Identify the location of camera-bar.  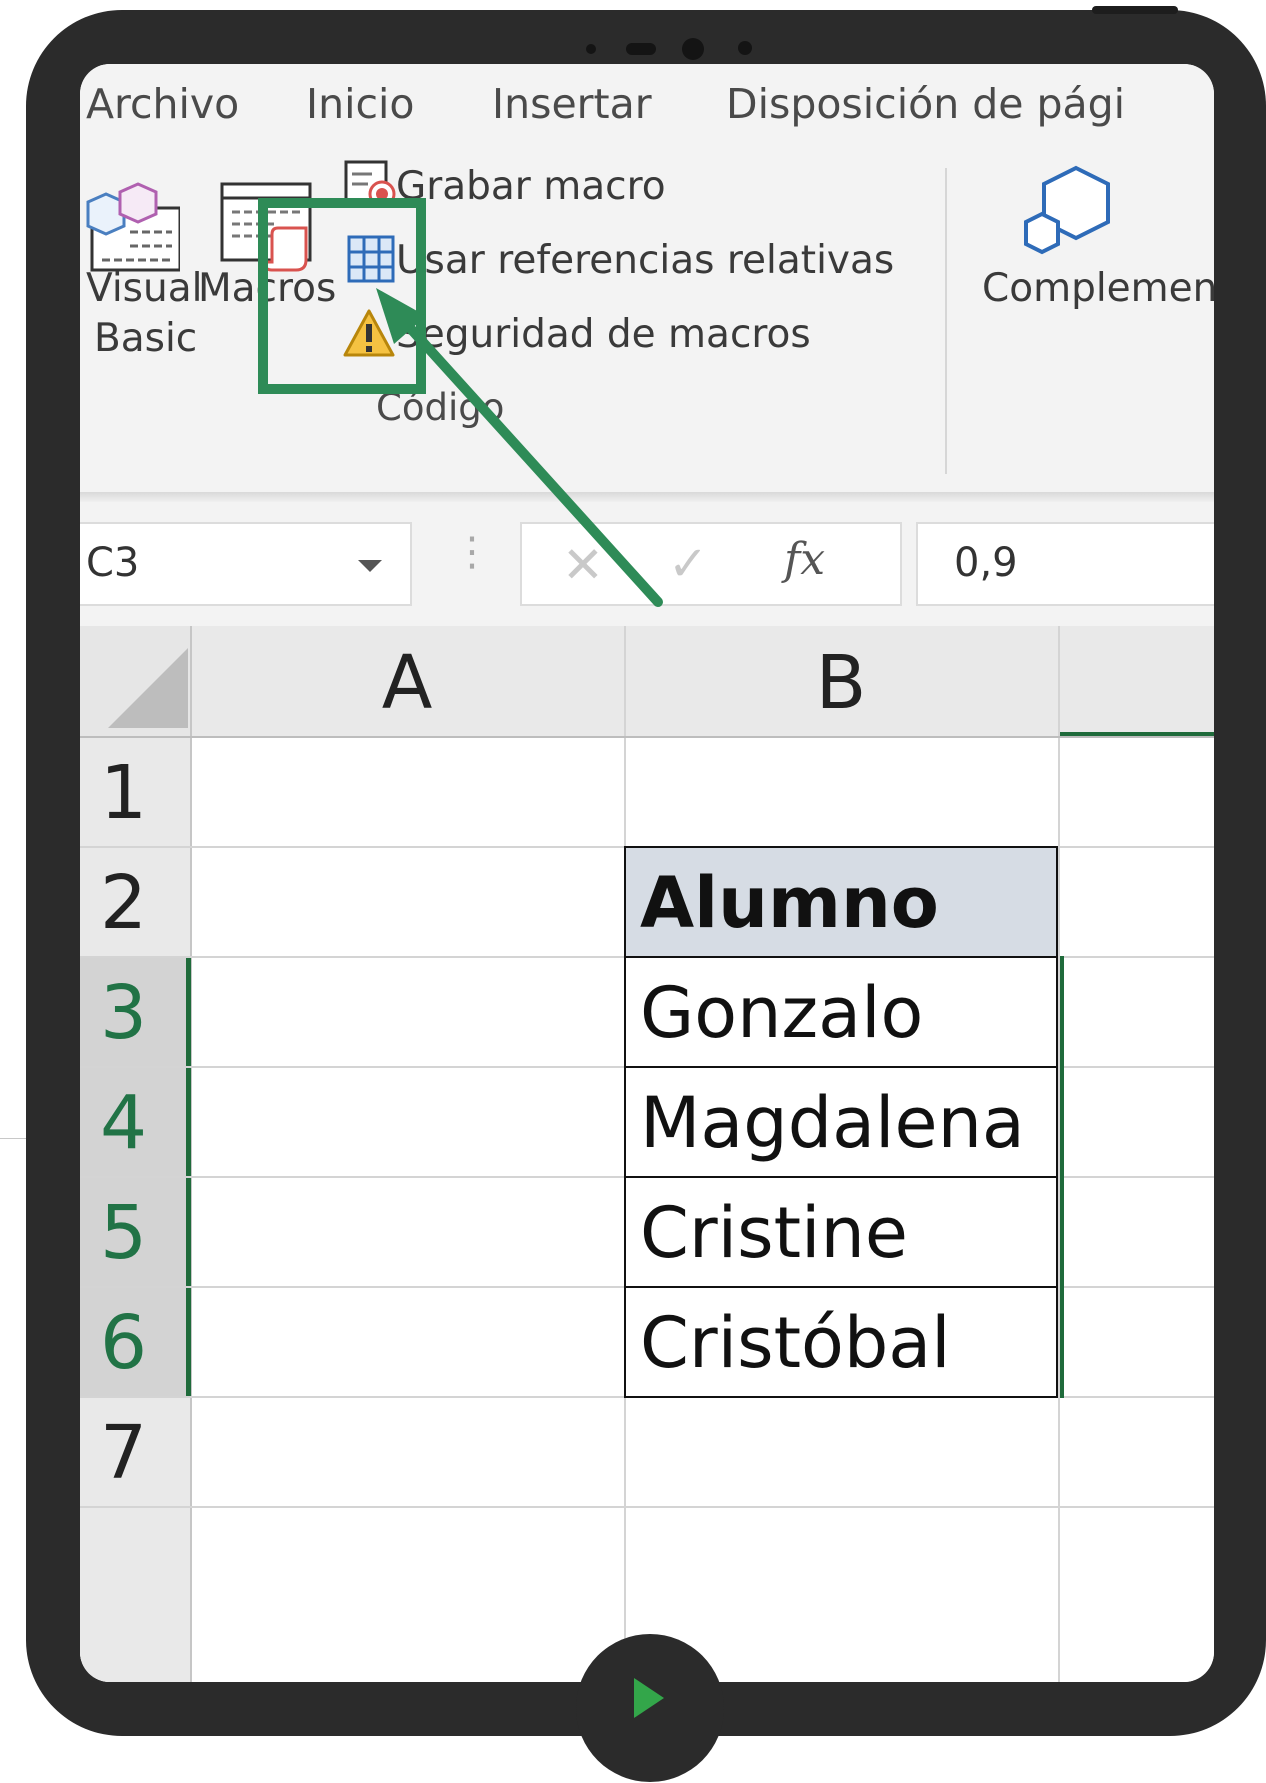
(672, 47).